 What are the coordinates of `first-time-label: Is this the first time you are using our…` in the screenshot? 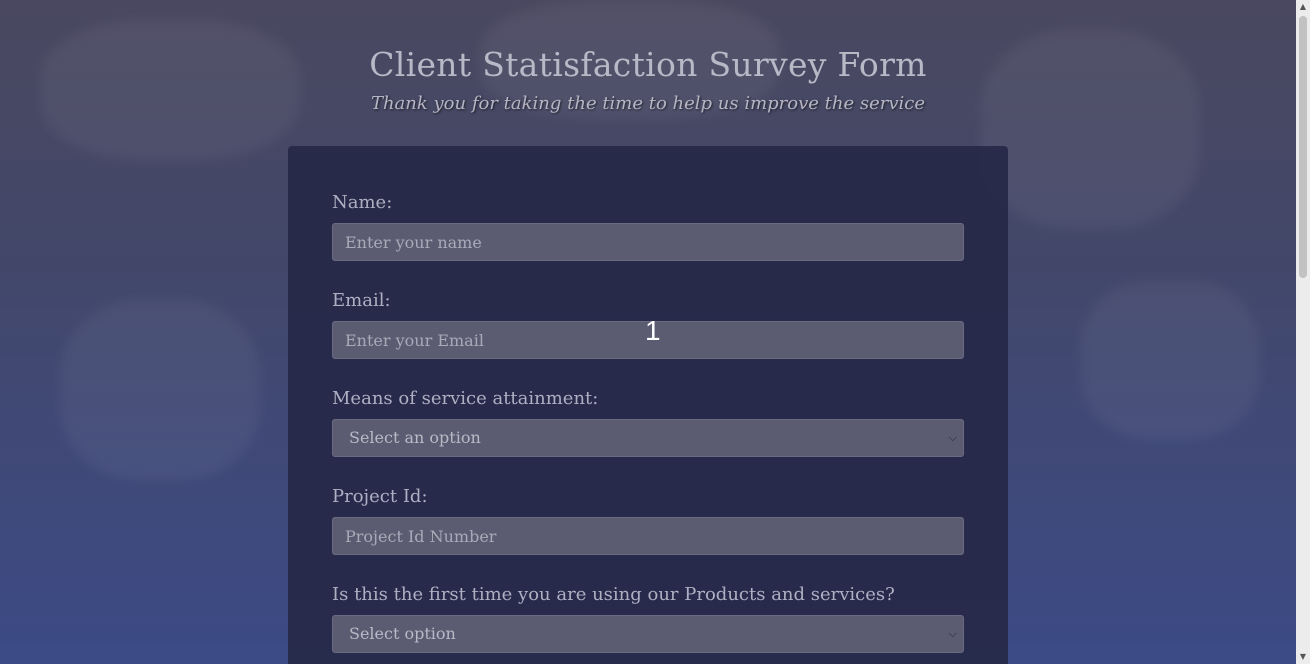 It's located at (613, 594).